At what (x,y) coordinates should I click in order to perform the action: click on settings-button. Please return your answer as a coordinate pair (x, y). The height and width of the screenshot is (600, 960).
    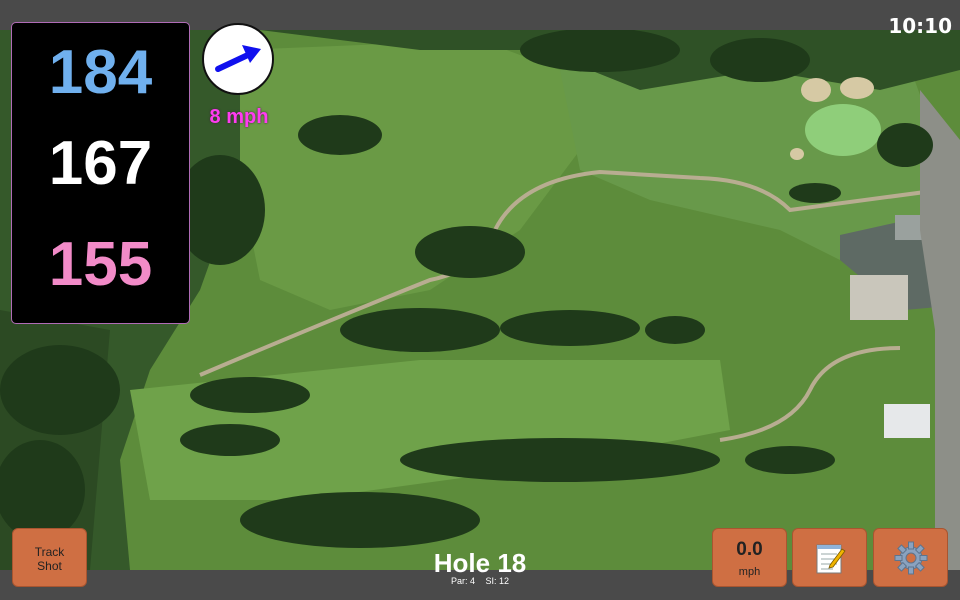
    Looking at the image, I should click on (910, 557).